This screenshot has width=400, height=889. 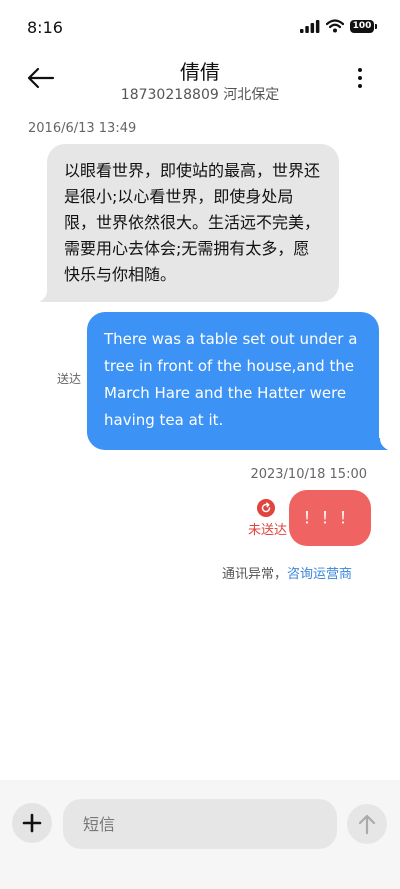 I want to click on signal-icon, so click(x=310, y=26).